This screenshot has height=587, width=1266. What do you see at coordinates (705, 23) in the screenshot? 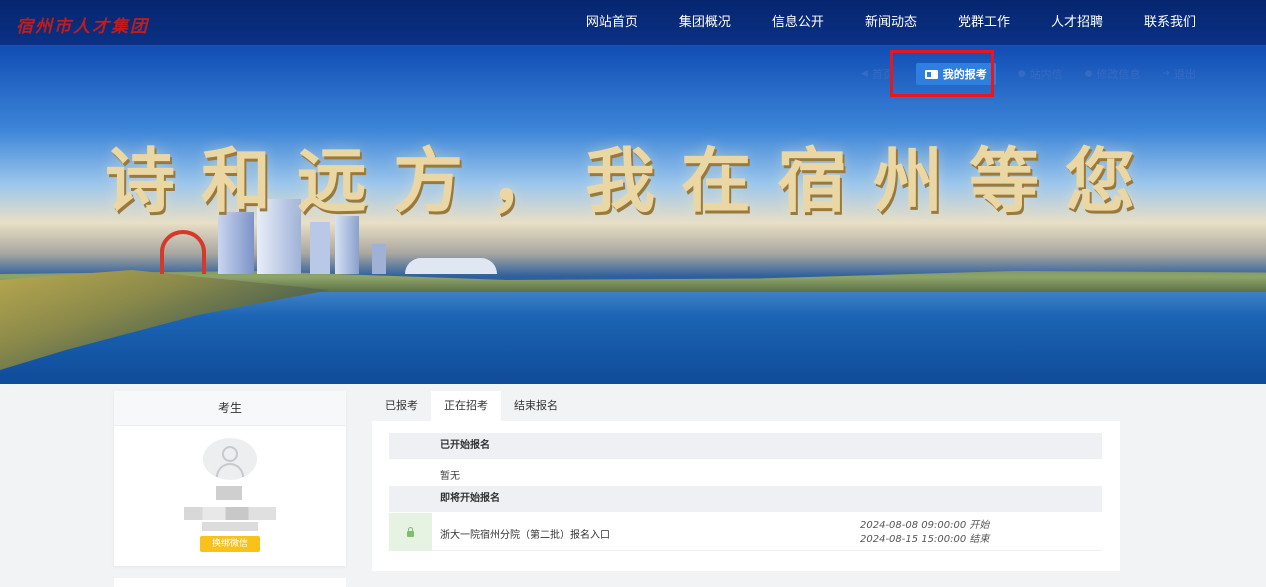
I see `nav-about: 集团概况` at bounding box center [705, 23].